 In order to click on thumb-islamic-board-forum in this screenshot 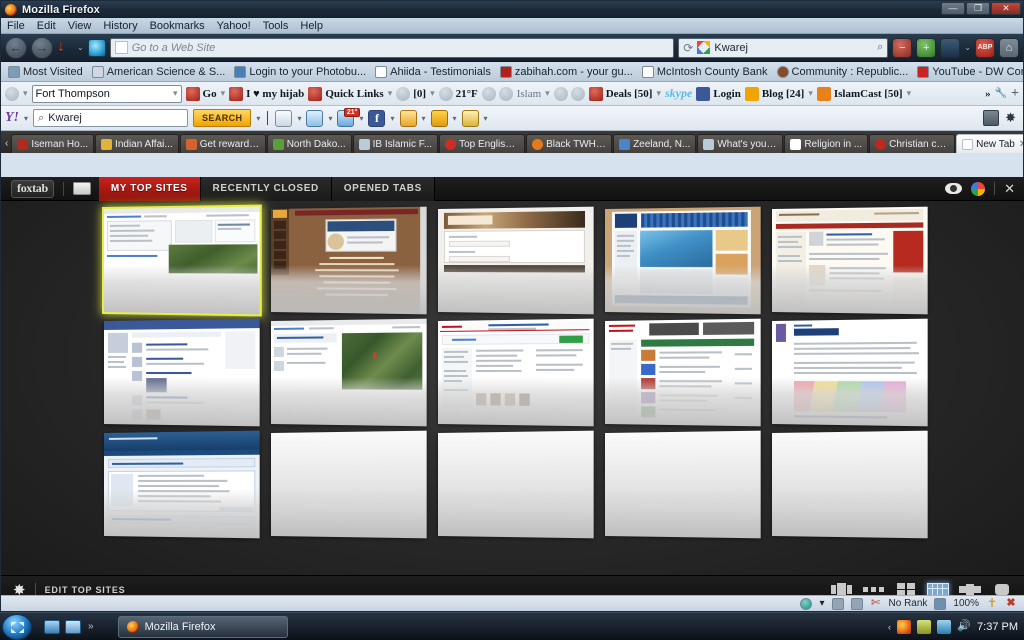, I will do `click(181, 484)`.